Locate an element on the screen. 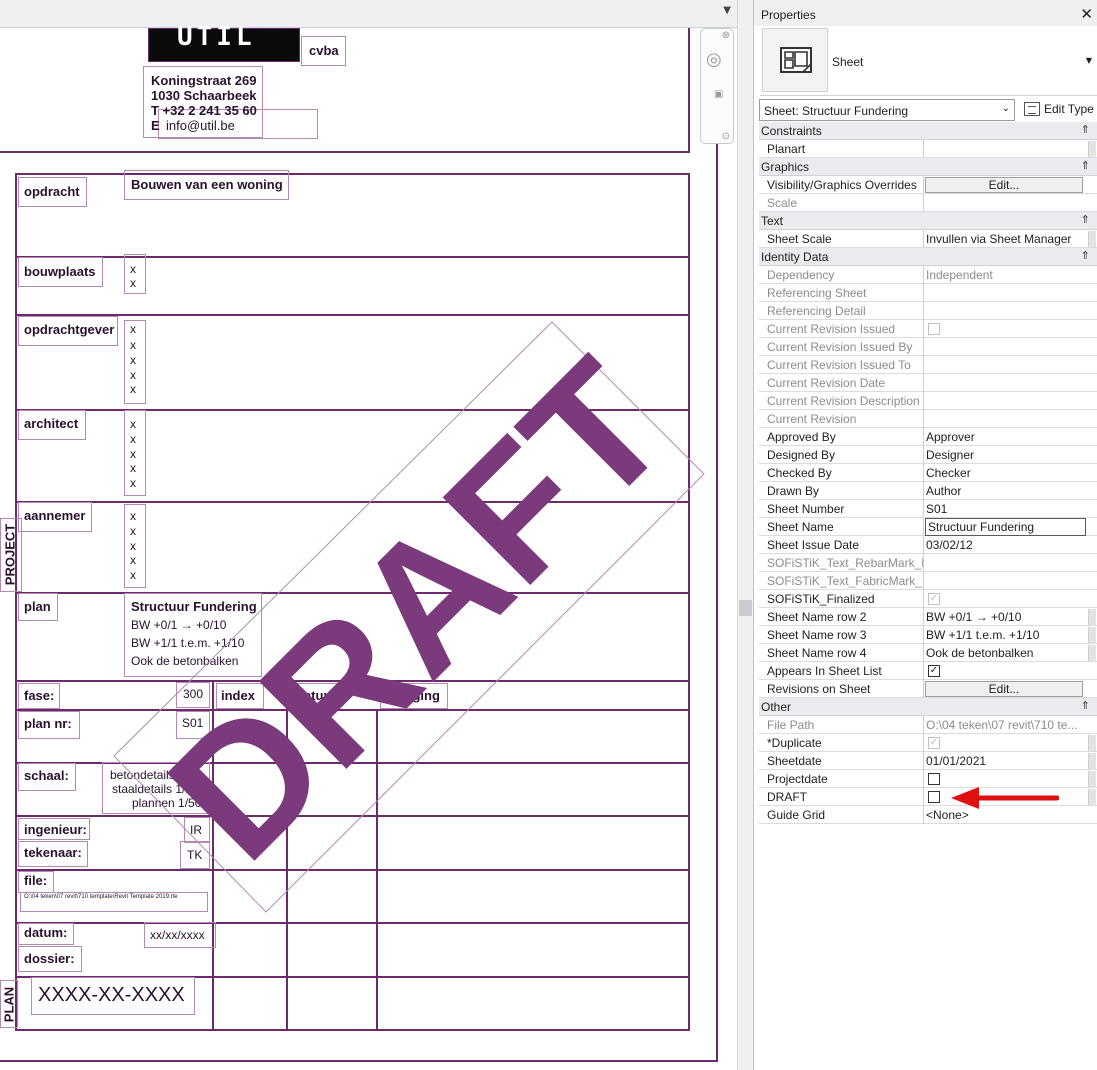  property-value: Author is located at coordinates (1005, 491).